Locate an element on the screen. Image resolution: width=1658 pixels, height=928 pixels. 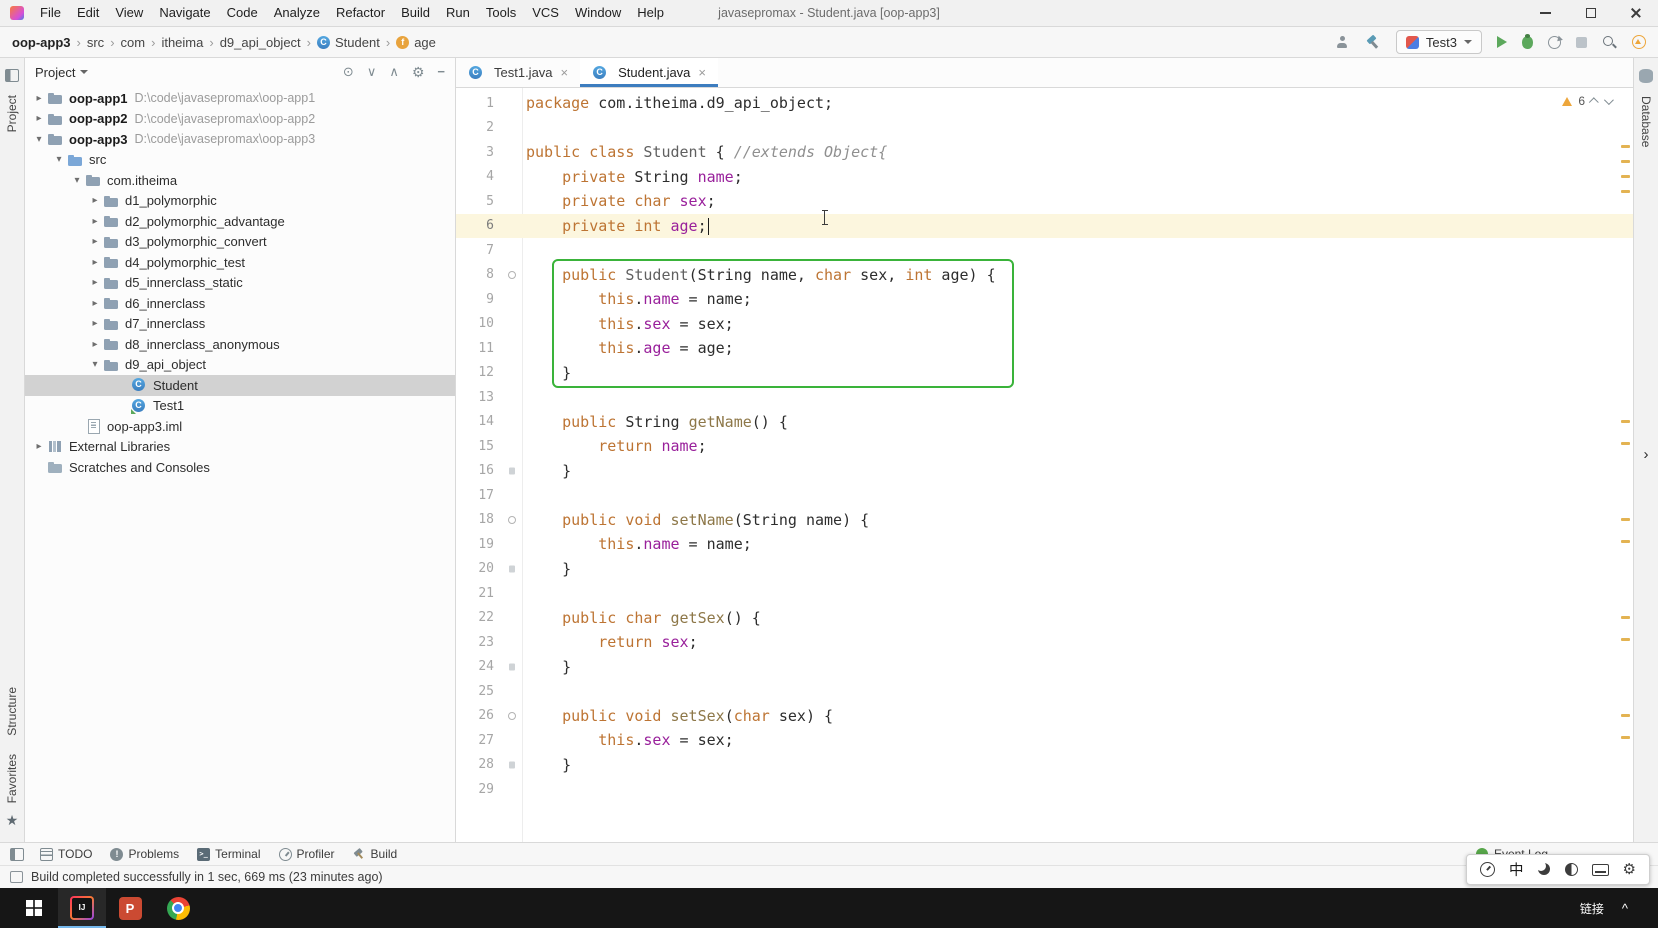
code-line: 29 is located at coordinates (1044, 789).